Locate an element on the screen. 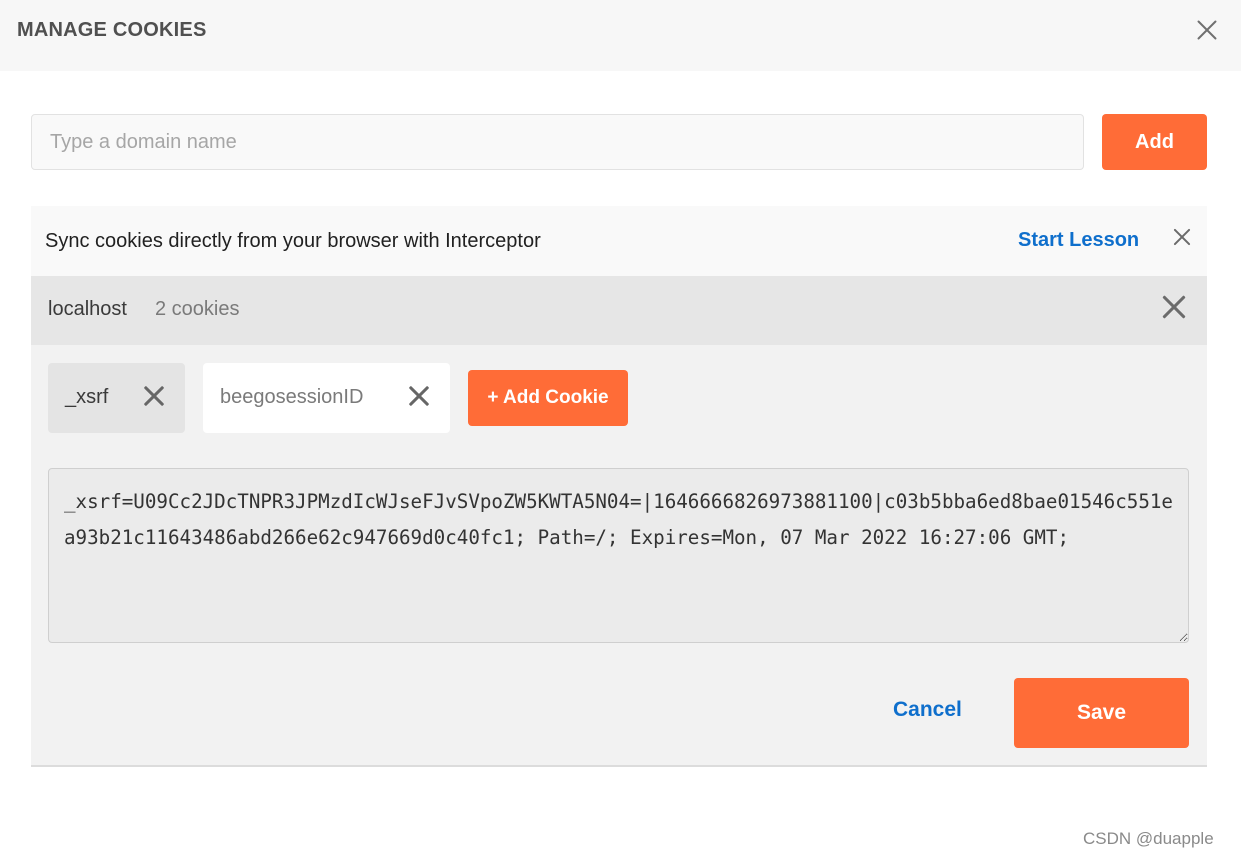 The image size is (1241, 859). add-cookie-button: + Add Cookie is located at coordinates (548, 398).